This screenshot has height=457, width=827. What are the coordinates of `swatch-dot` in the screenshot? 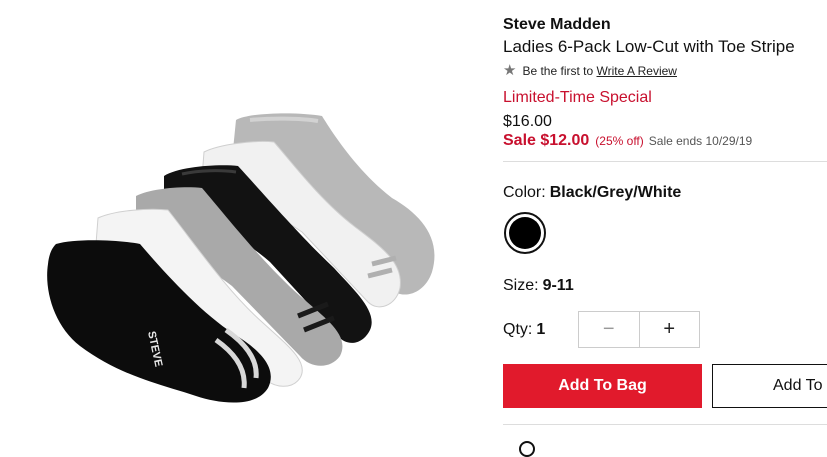 It's located at (525, 233).